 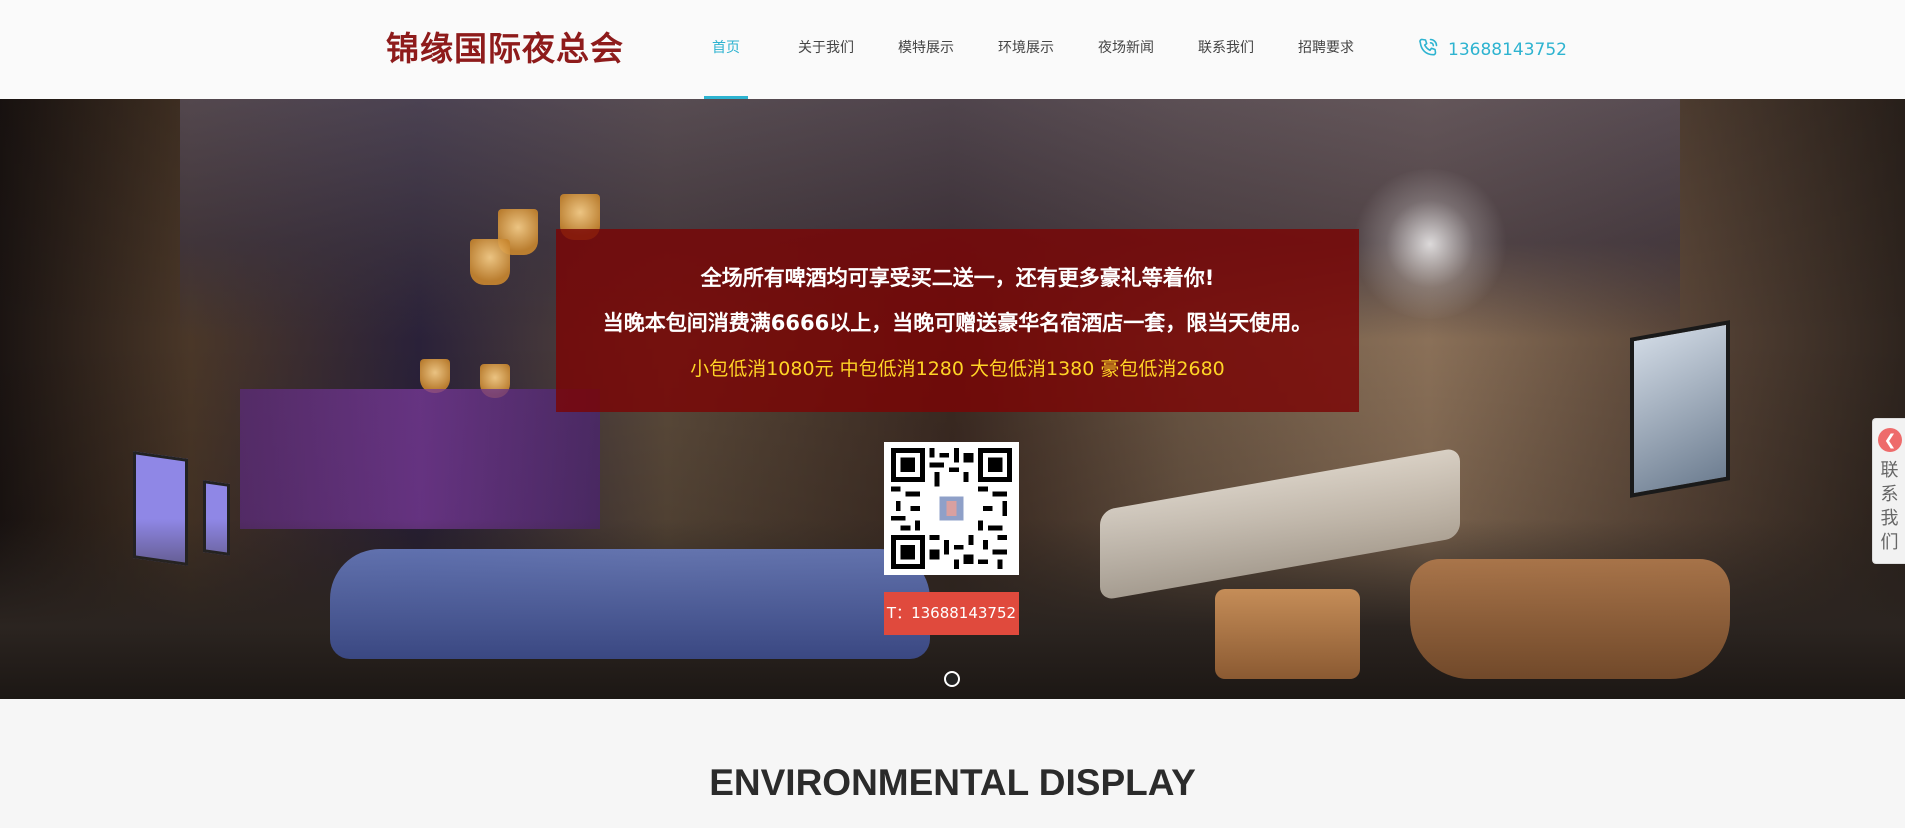 What do you see at coordinates (1430, 244) in the screenshot?
I see `banner-chandelier` at bounding box center [1430, 244].